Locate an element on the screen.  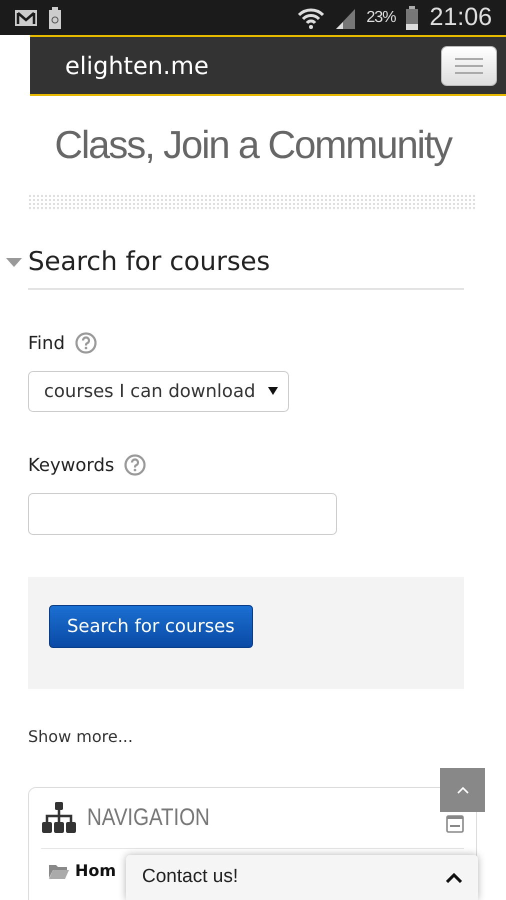
mail-icon is located at coordinates (26, 18).